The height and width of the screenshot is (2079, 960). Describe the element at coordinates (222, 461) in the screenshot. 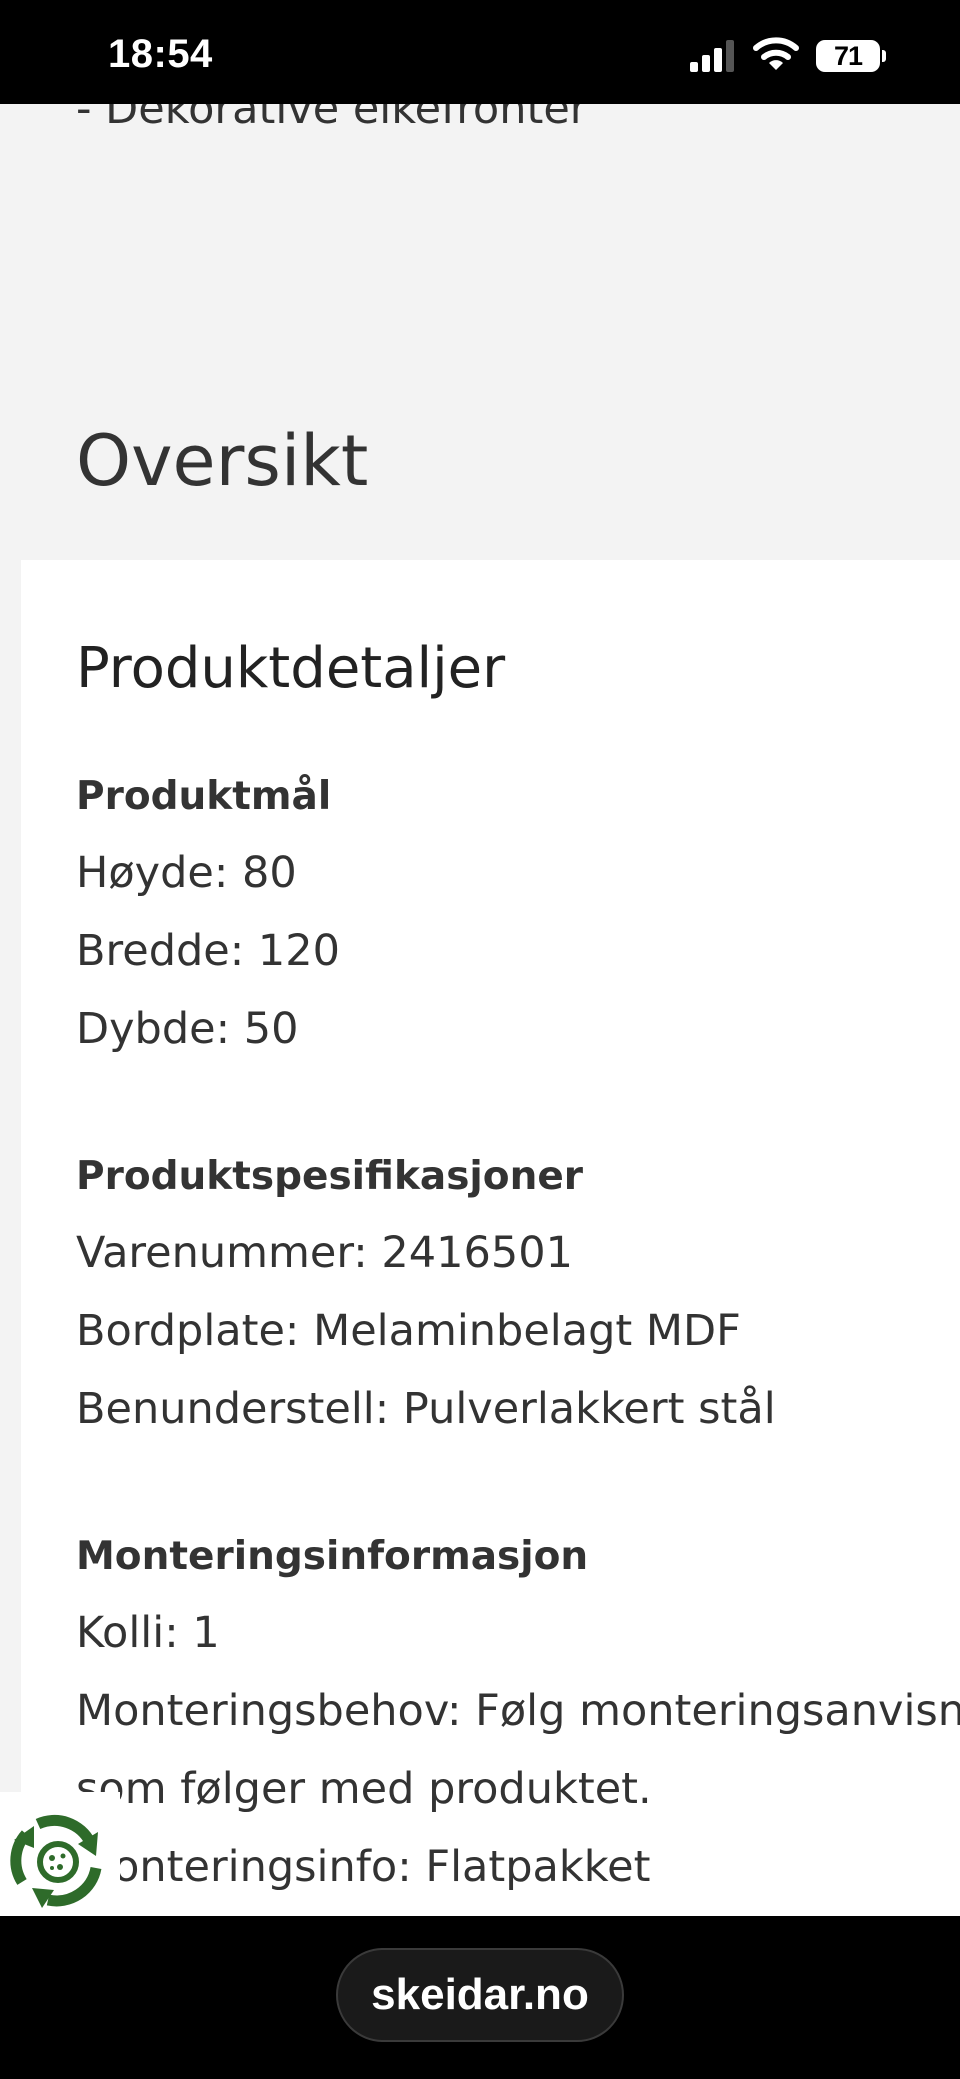

I see `section-title: Oversikt` at that location.